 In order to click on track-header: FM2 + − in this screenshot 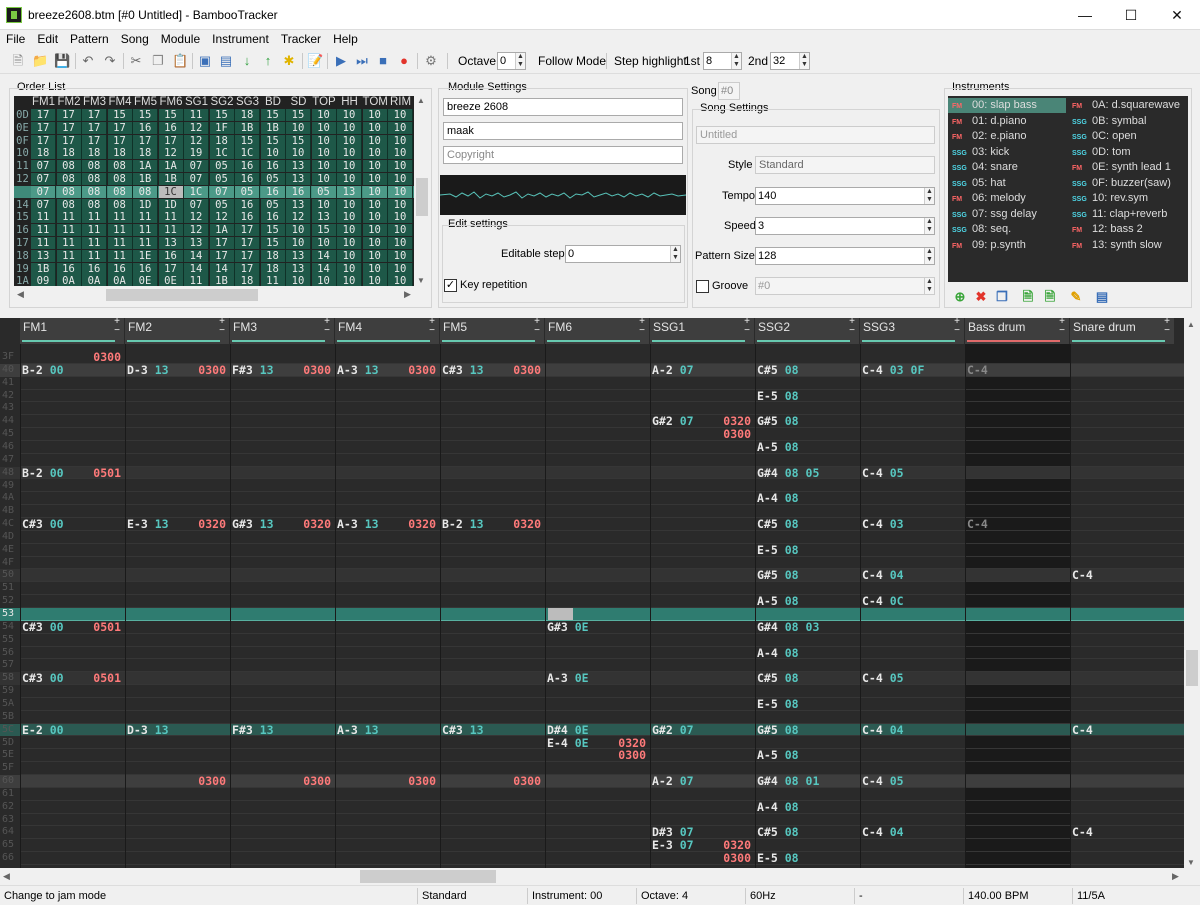, I will do `click(177, 331)`.